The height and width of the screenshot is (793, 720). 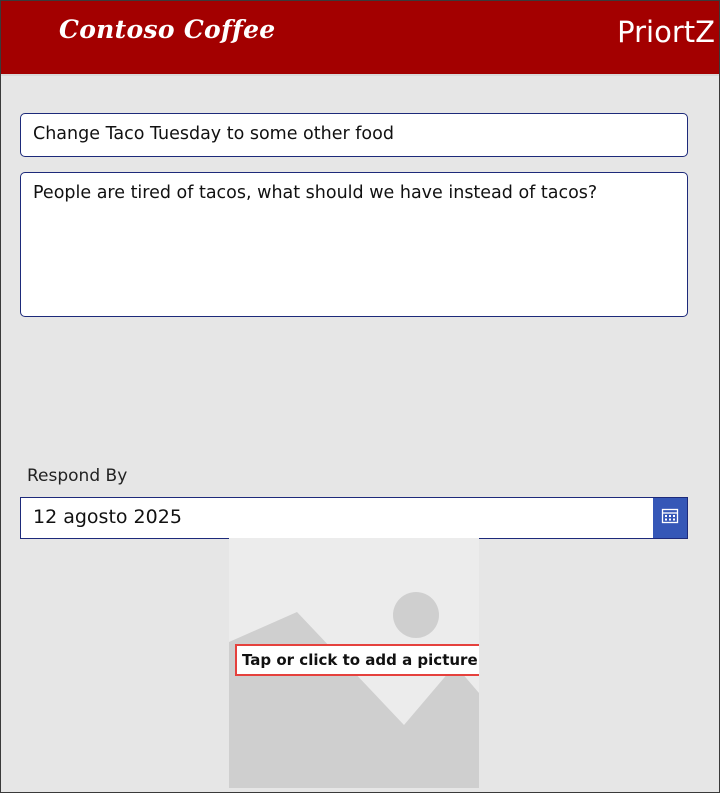 What do you see at coordinates (354, 518) in the screenshot?
I see `respond-by-date-picker: 12 agosto 2025` at bounding box center [354, 518].